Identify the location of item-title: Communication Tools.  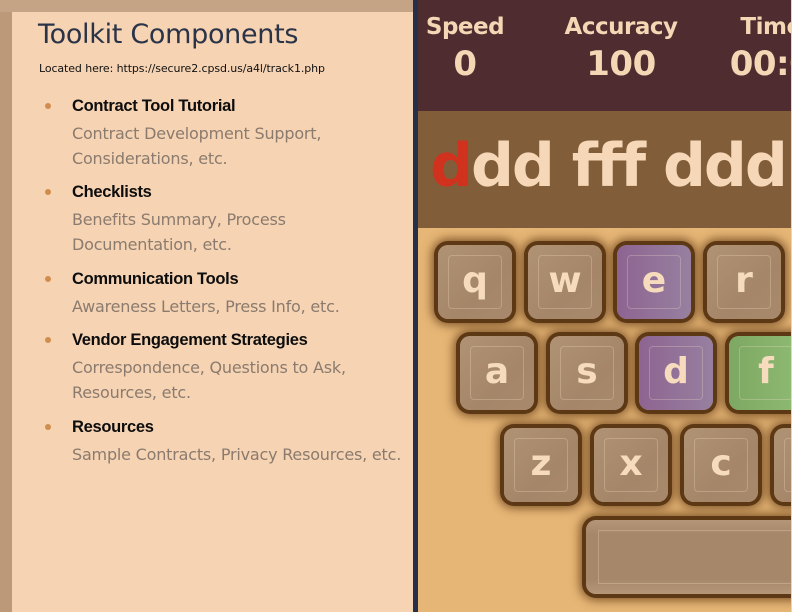
(155, 279).